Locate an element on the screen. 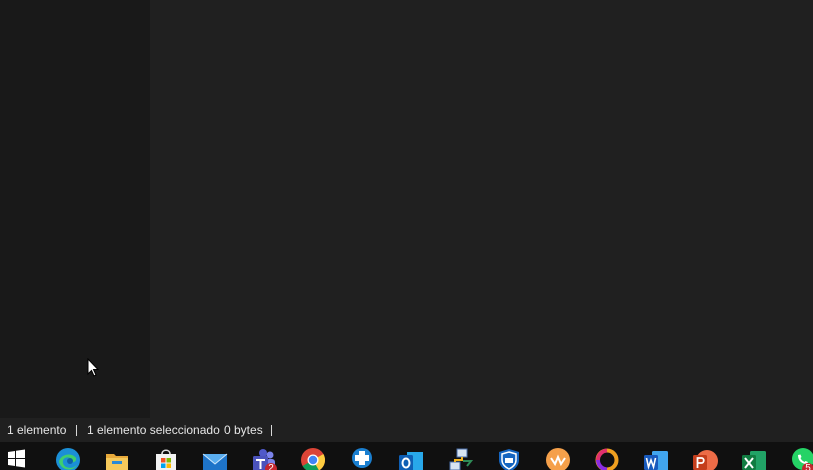 Image resolution: width=813 pixels, height=470 pixels. taskbar-excel is located at coordinates (754, 458).